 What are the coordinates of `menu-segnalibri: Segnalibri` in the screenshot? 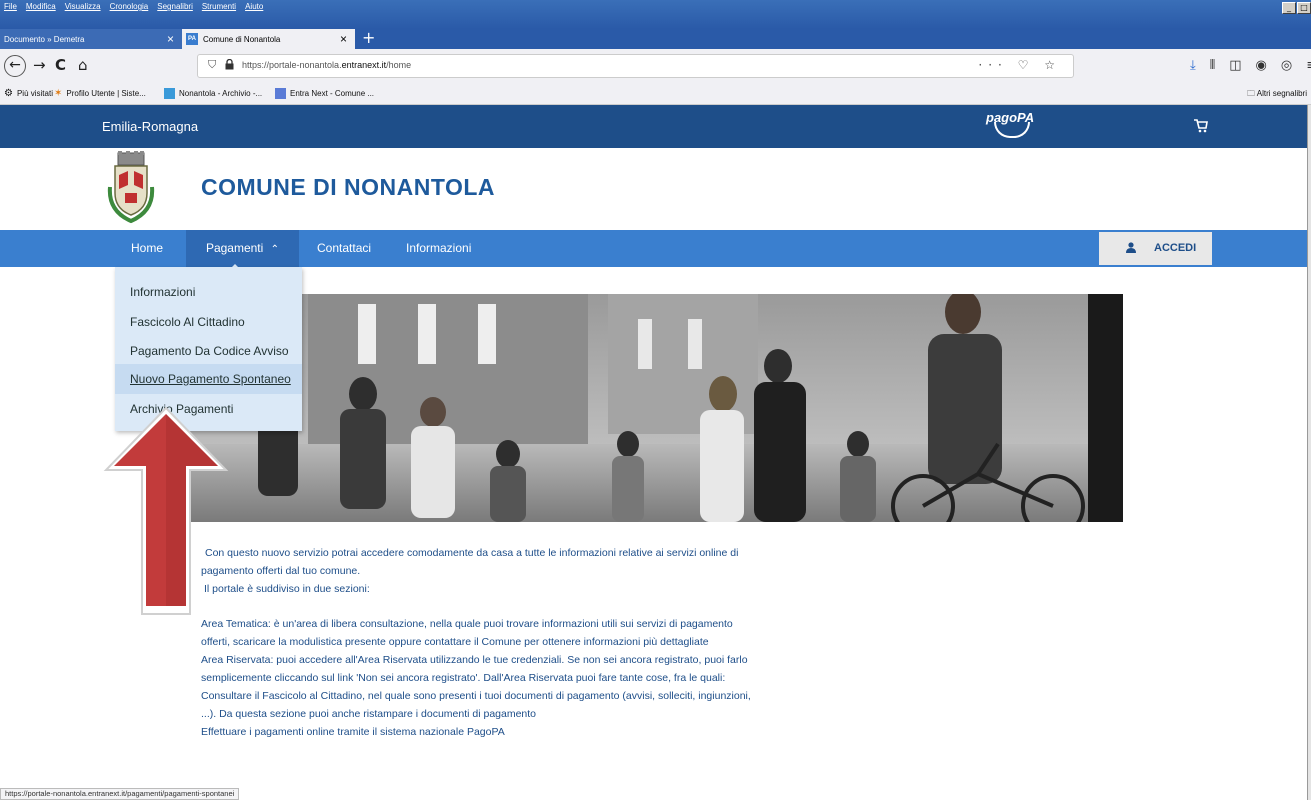 It's located at (175, 6).